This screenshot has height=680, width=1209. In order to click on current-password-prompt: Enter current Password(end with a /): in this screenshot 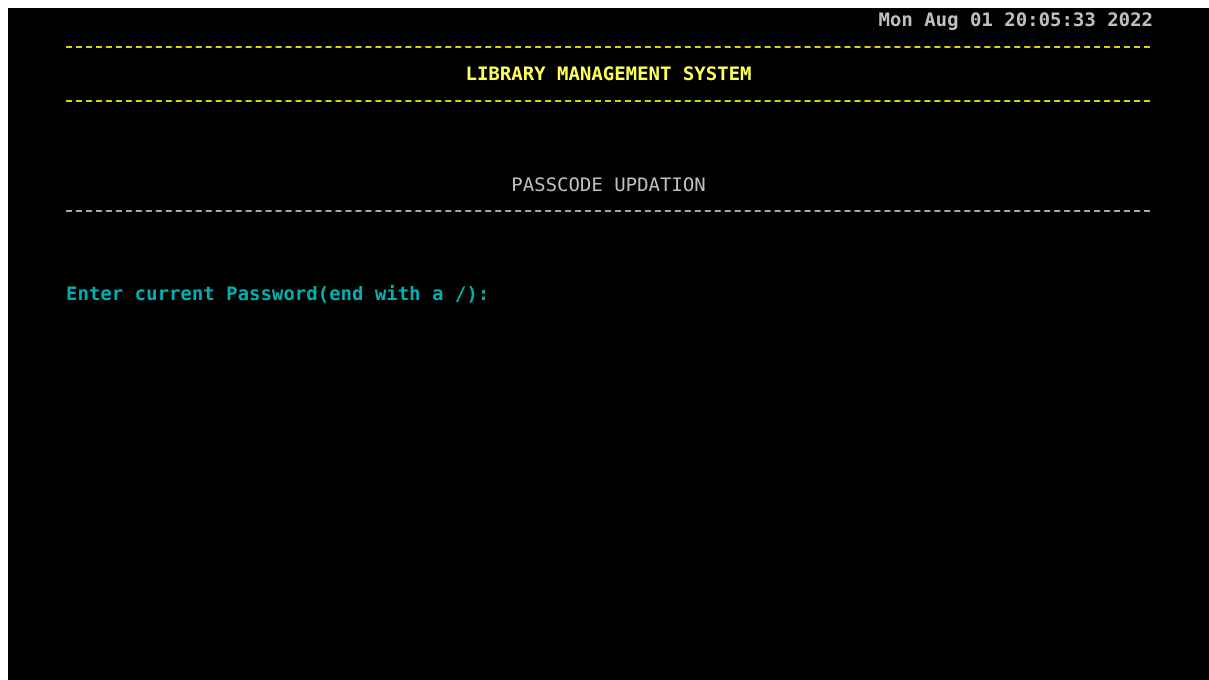, I will do `click(278, 294)`.